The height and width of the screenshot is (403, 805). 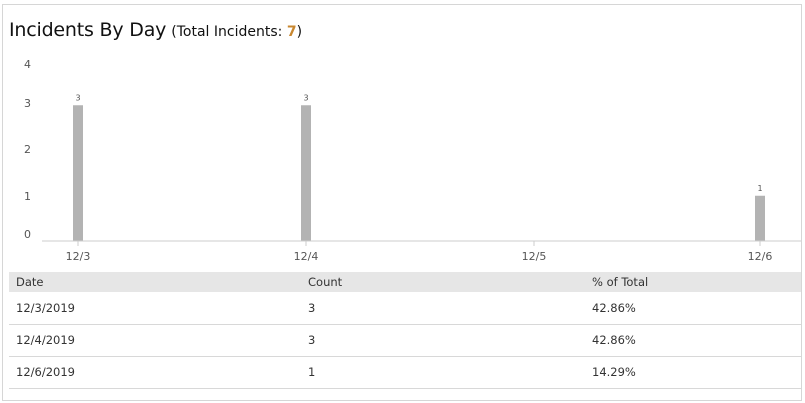 What do you see at coordinates (421, 251) in the screenshot?
I see `x-axis: 12/3 12/4 12/5 12/6` at bounding box center [421, 251].